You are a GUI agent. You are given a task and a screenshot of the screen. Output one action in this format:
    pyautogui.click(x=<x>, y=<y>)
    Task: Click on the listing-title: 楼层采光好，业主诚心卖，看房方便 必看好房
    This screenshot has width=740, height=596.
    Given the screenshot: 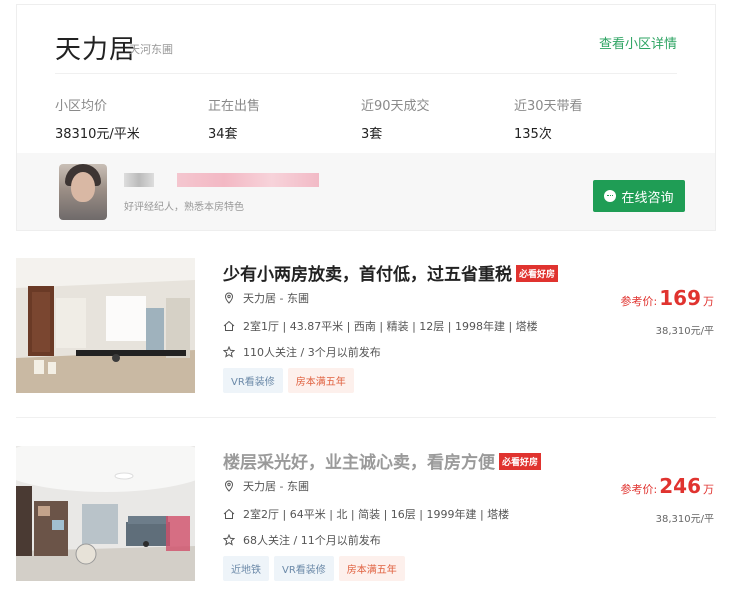 What is the action you would take?
    pyautogui.click(x=382, y=460)
    